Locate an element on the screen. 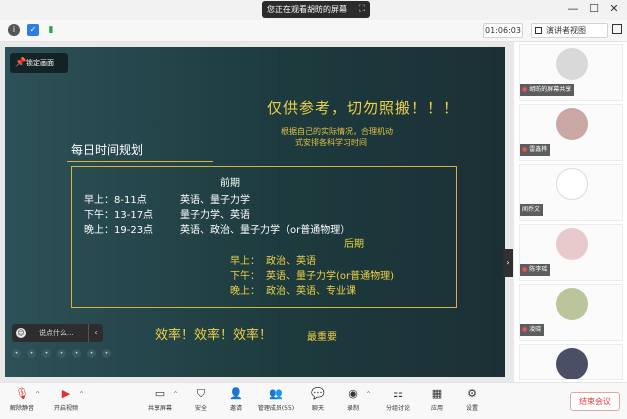 This screenshot has height=419, width=627. fullscreen-icon is located at coordinates (617, 29).